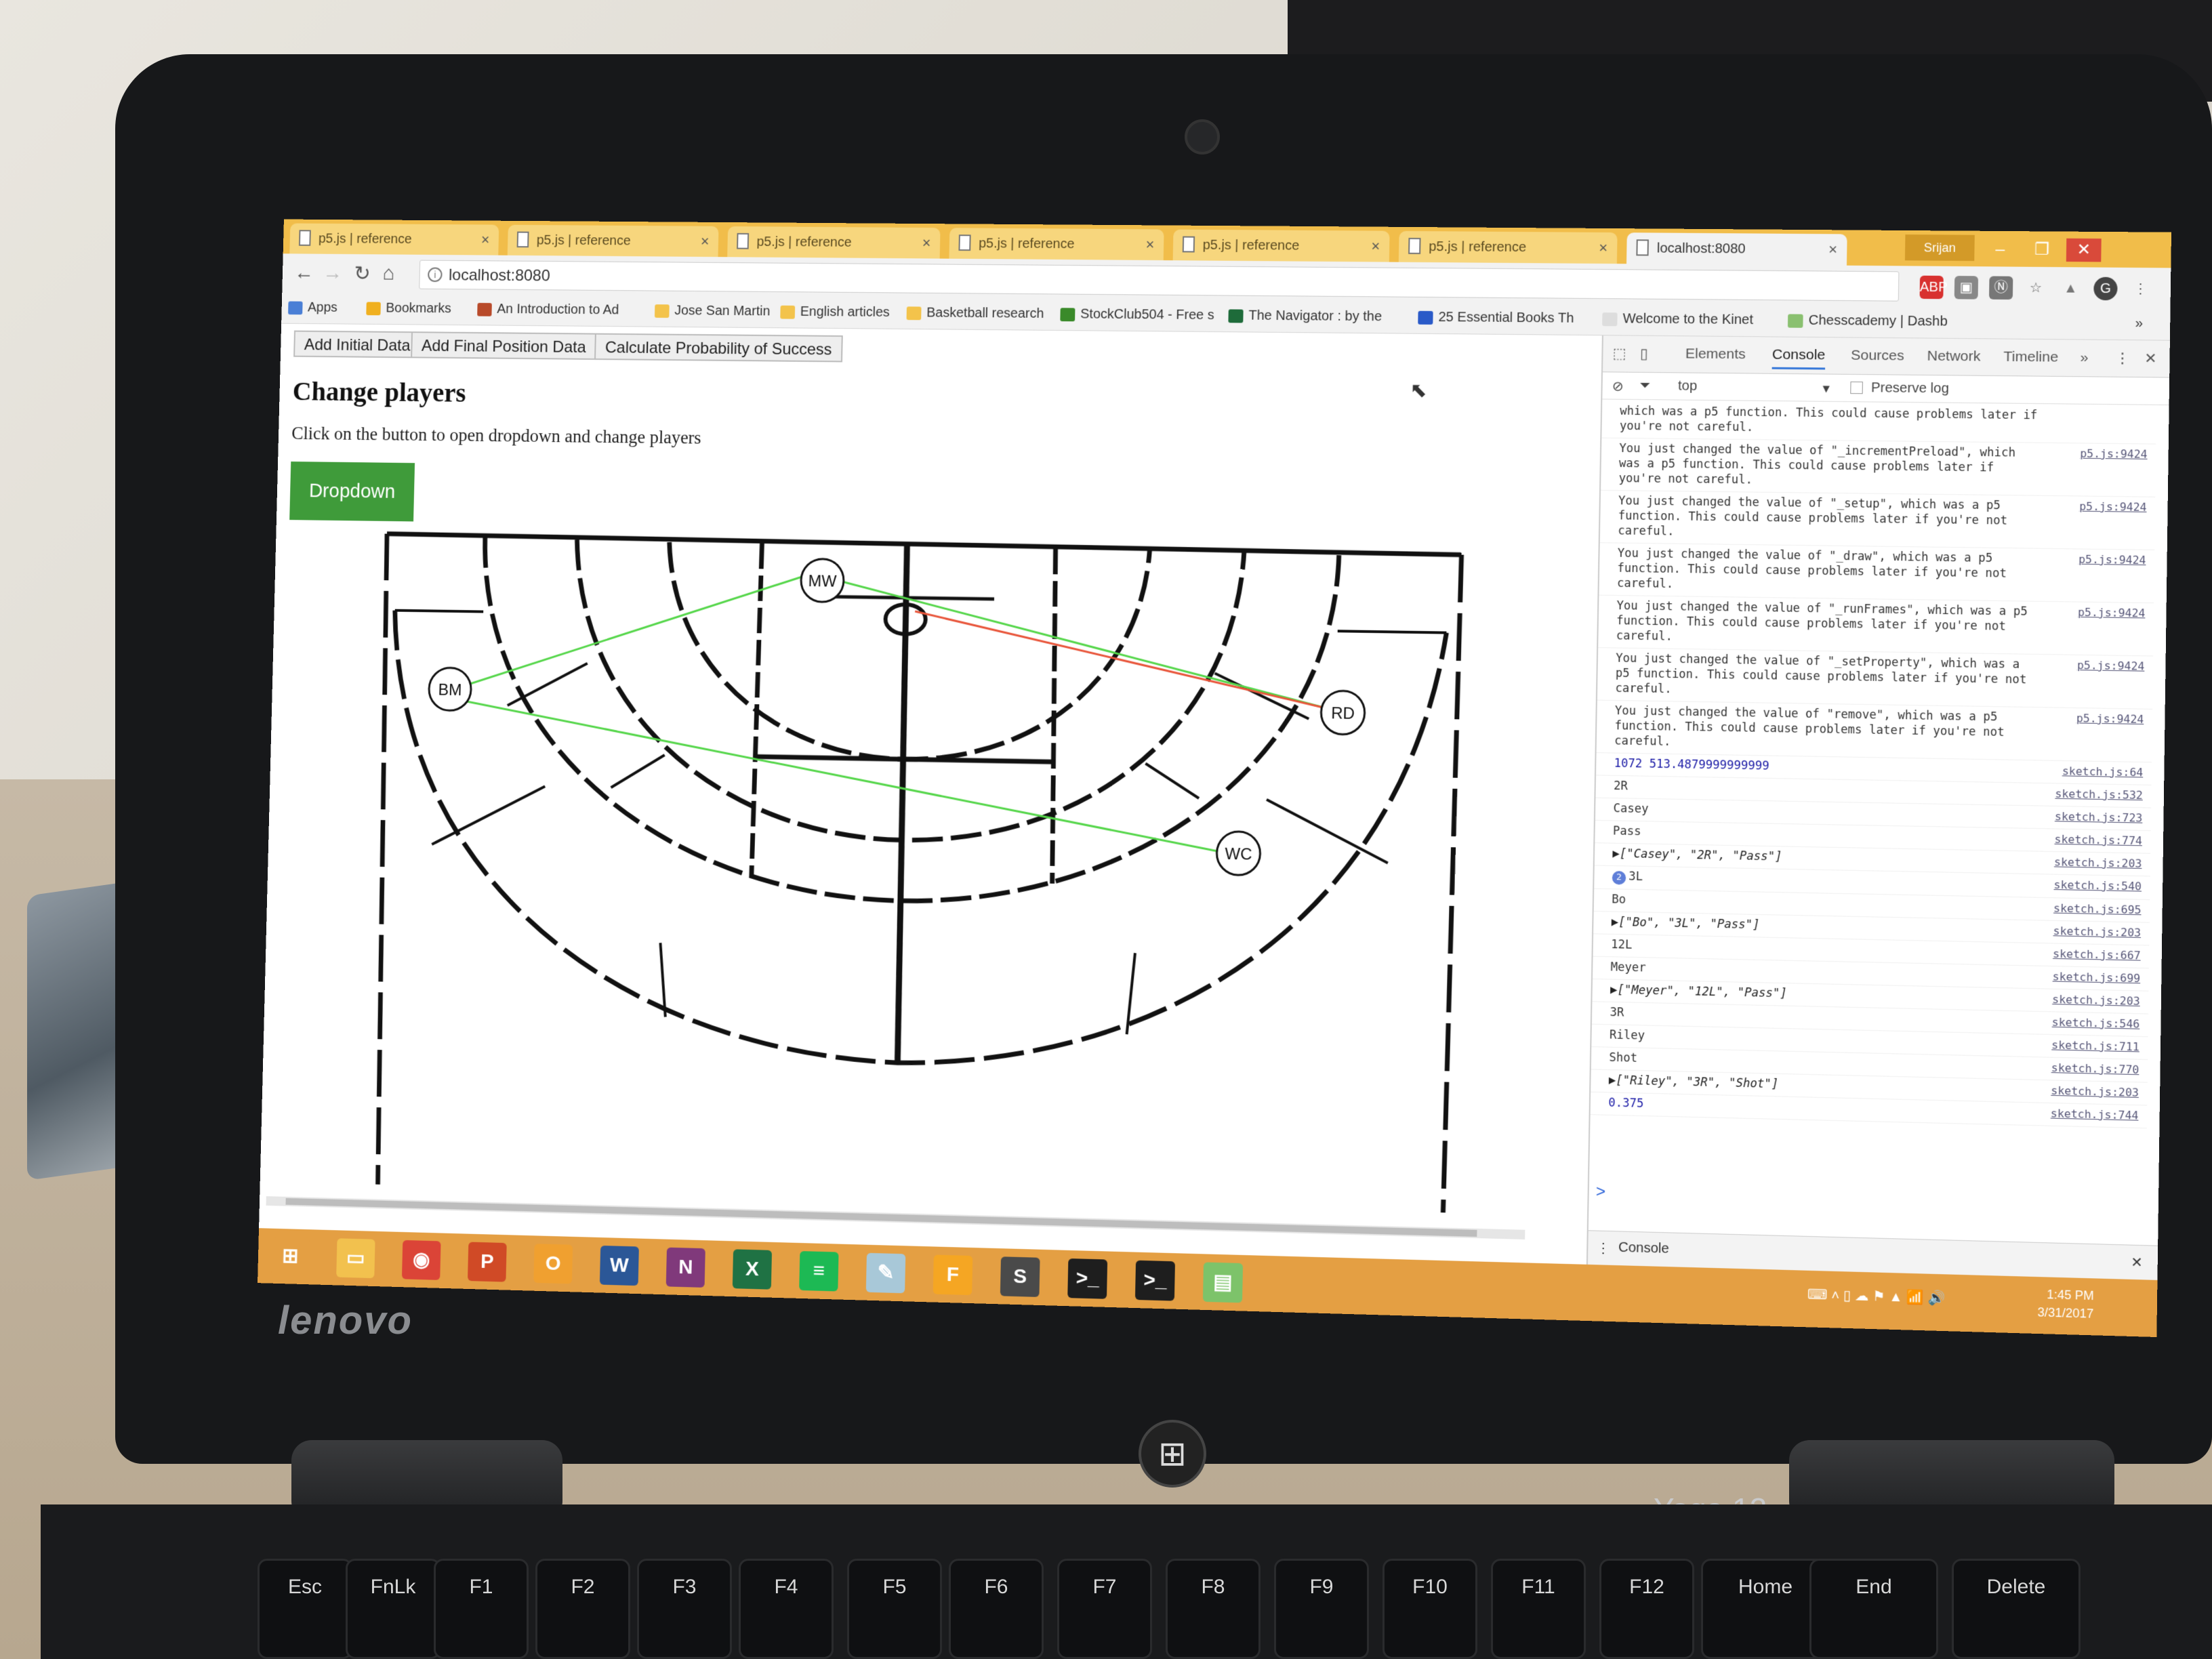 This screenshot has height=1659, width=2212. What do you see at coordinates (1223, 1283) in the screenshot?
I see `sticky-icon: ▤` at bounding box center [1223, 1283].